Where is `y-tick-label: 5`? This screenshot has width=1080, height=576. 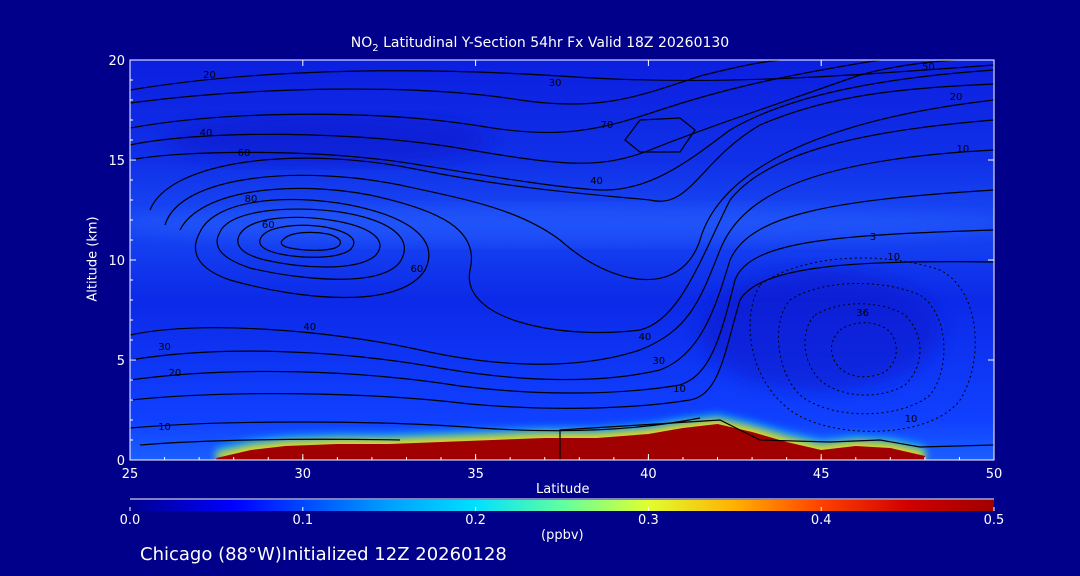
y-tick-label: 5 is located at coordinates (121, 361).